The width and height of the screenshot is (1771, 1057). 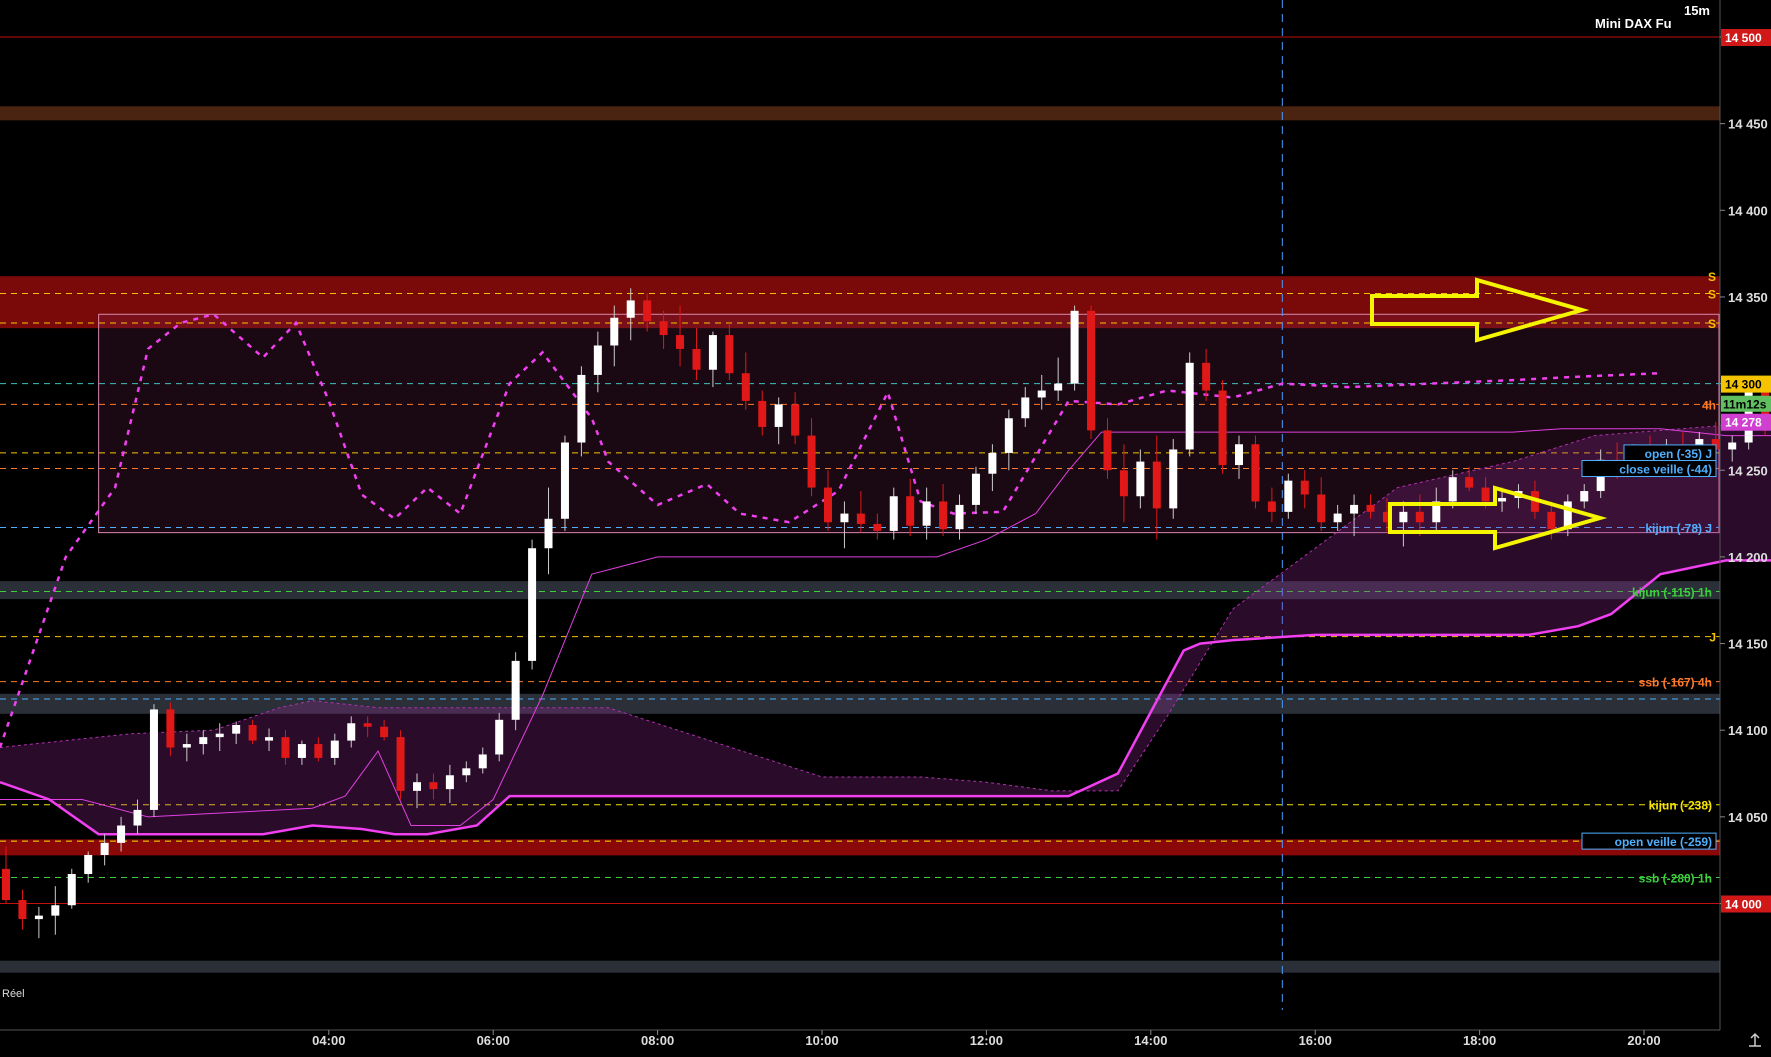 I want to click on x-tick-label: 08:00, so click(x=657, y=1040).